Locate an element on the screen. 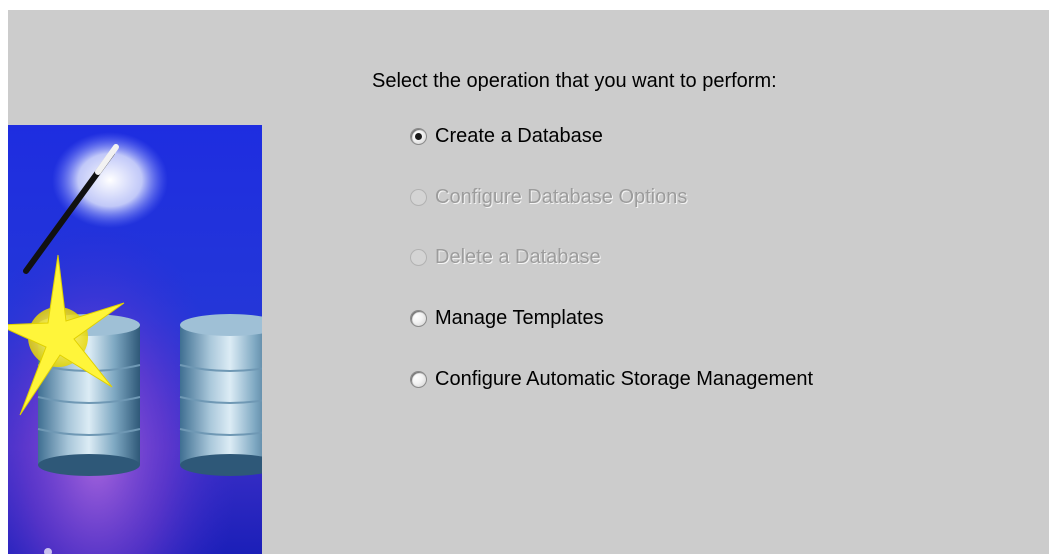  configure-asm-label: Configure Automatic Storage Management is located at coordinates (624, 379).